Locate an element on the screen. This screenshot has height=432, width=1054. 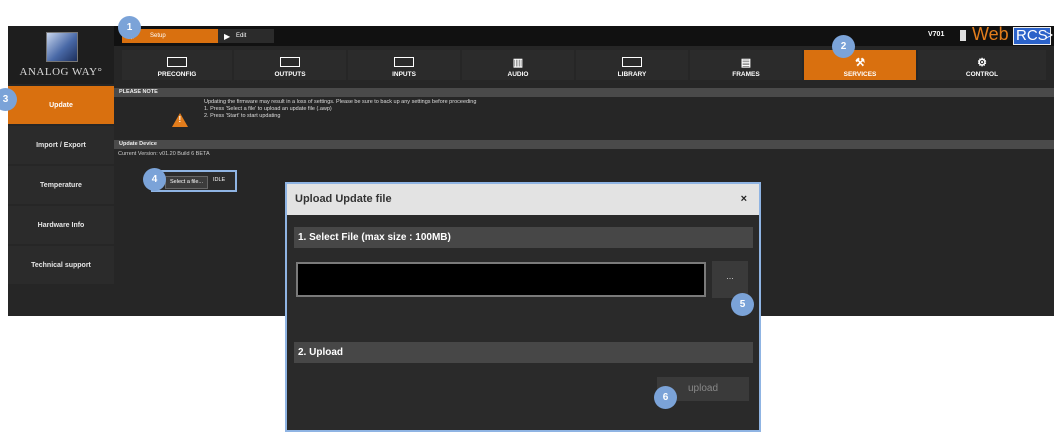
nav-preconfig: PRECONFIG is located at coordinates (177, 65).